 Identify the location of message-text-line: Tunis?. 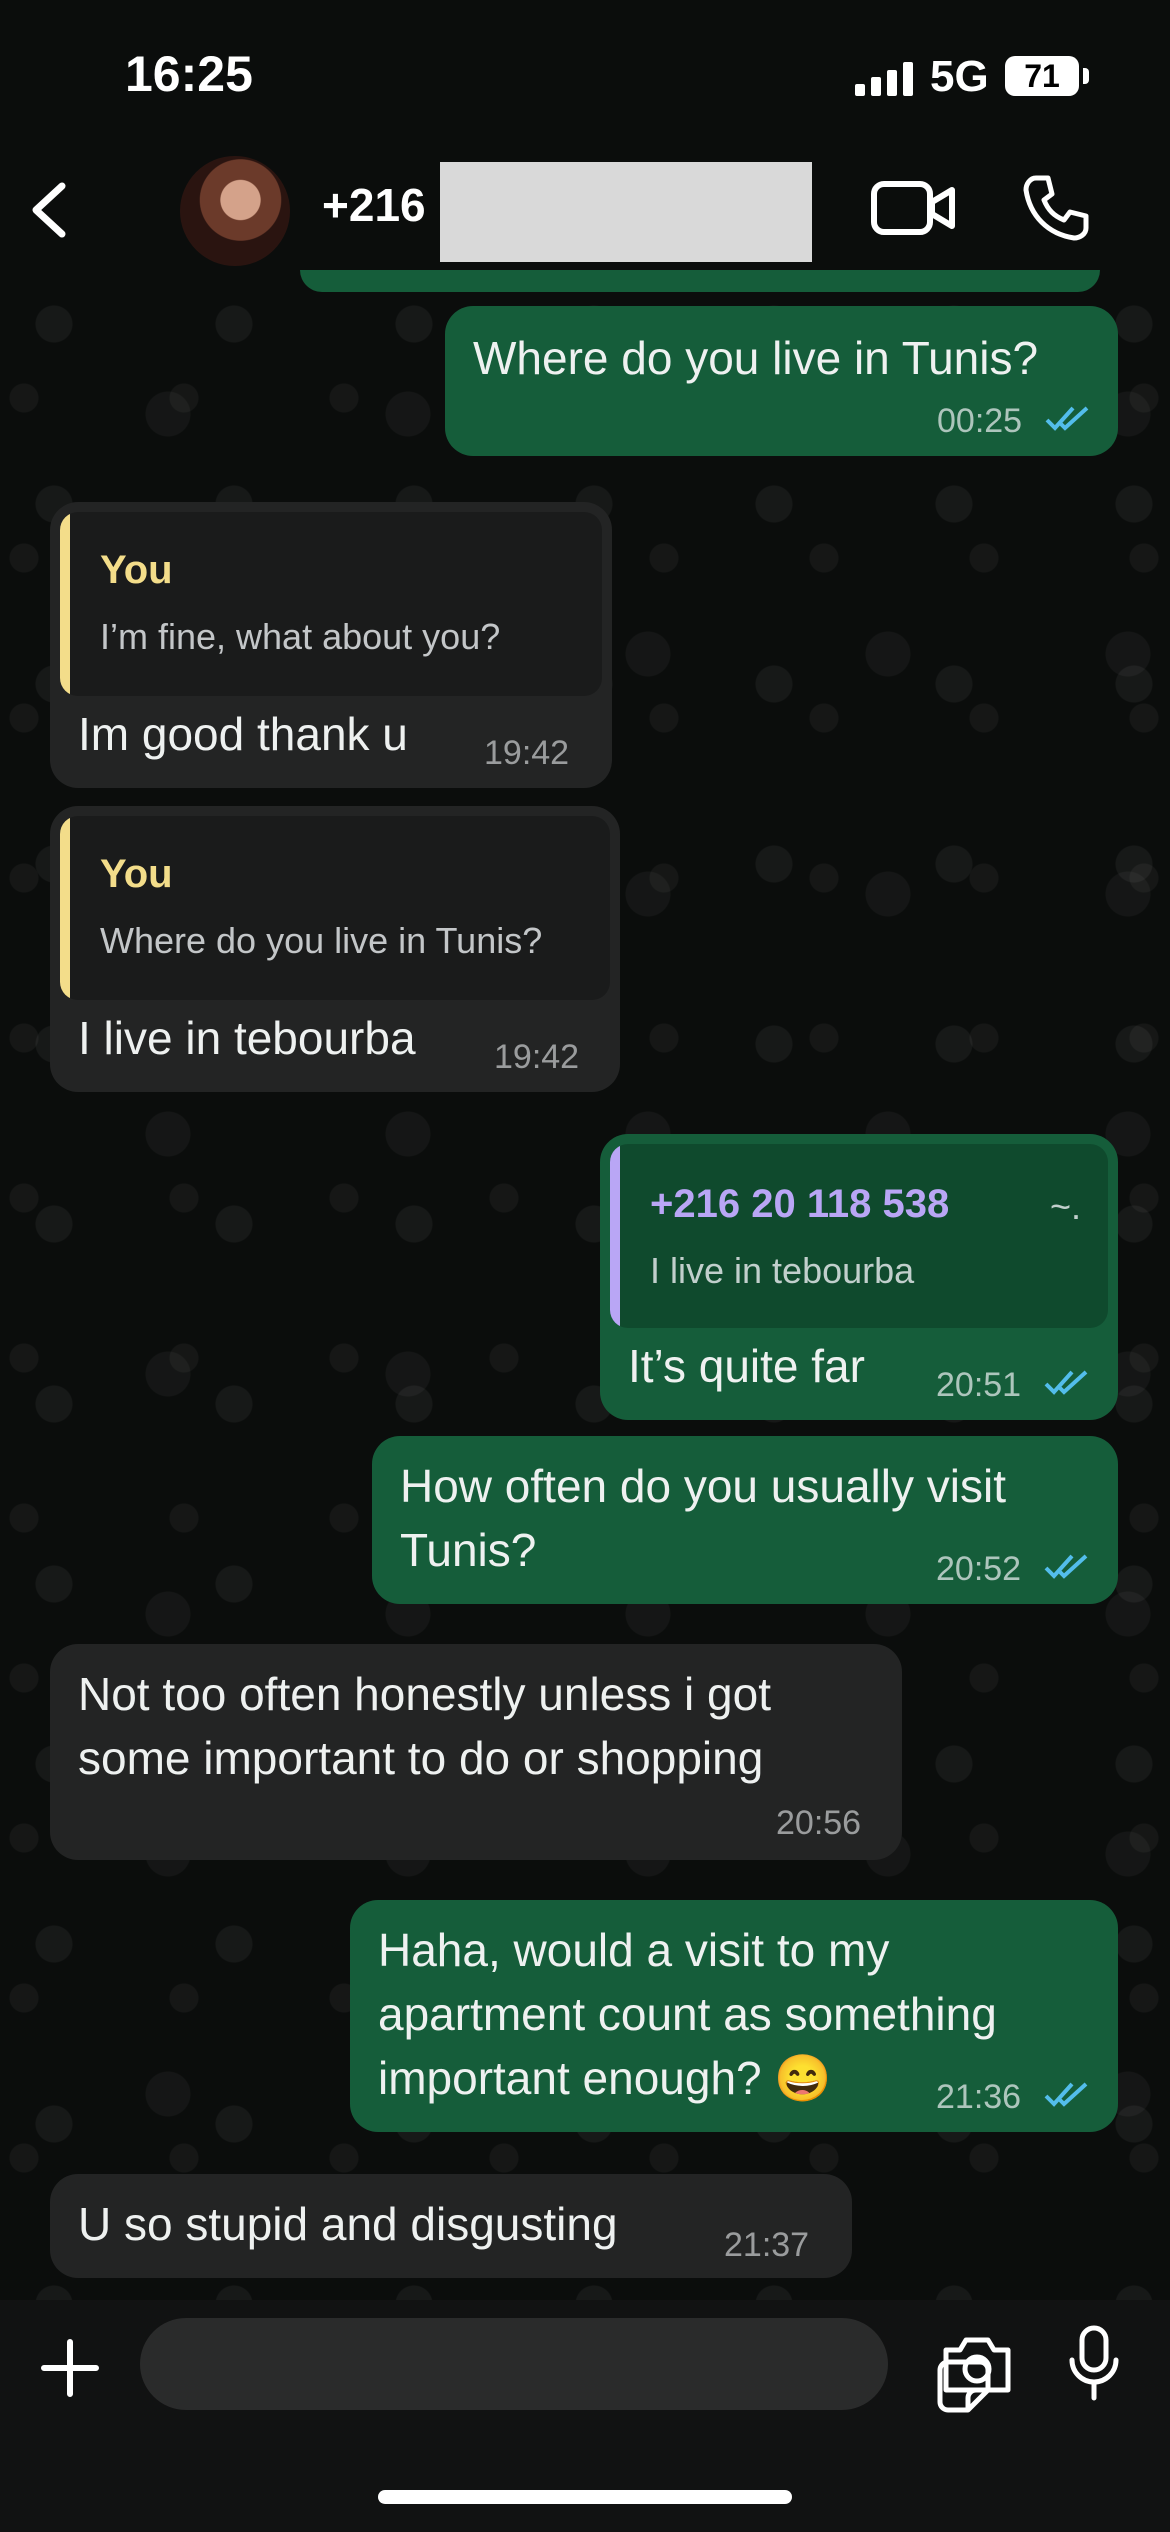
(468, 1550).